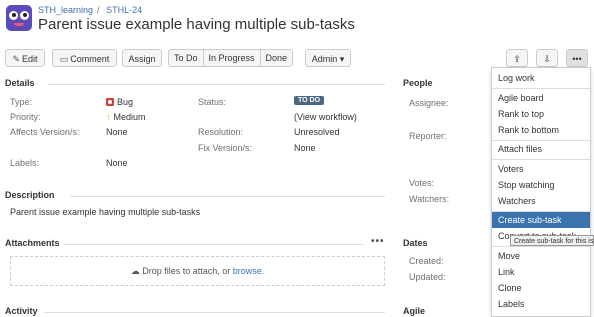  I want to click on drop-files-text: Drop files to attach, or, so click(186, 271).